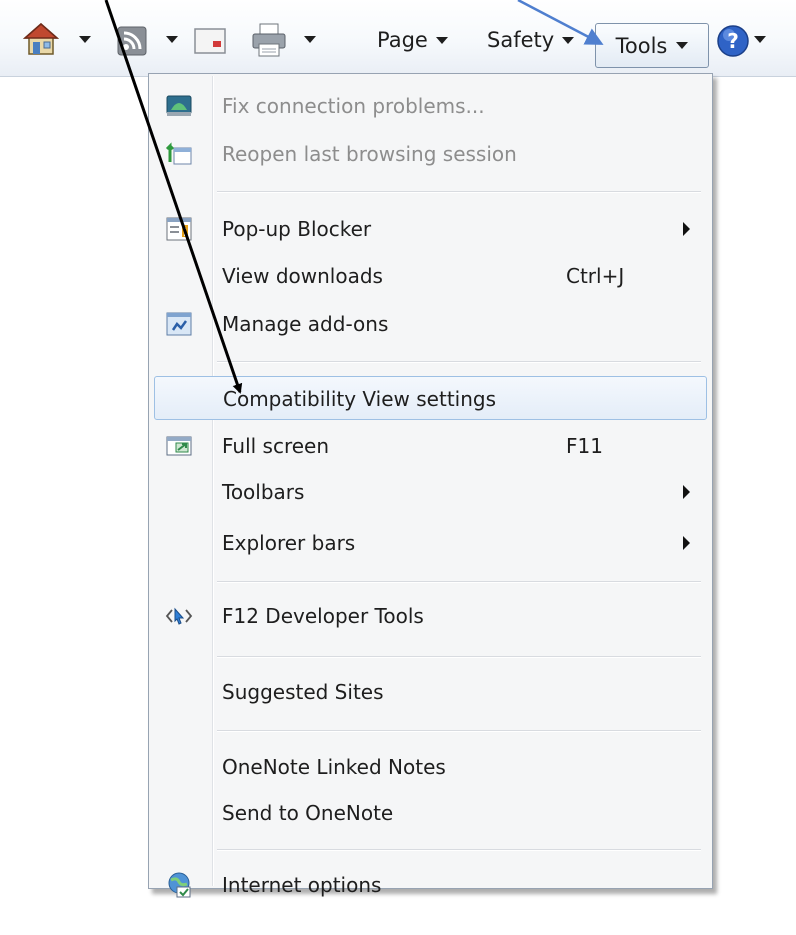 The image size is (796, 935). Describe the element at coordinates (173, 197) in the screenshot. I see `black-annotation-arrow` at that location.